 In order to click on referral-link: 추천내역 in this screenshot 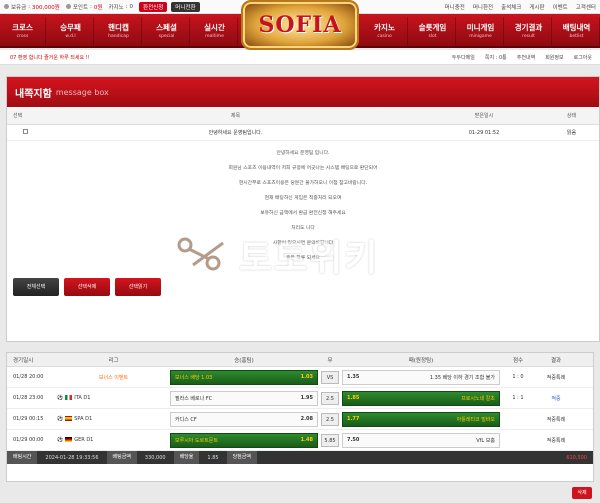, I will do `click(526, 57)`.